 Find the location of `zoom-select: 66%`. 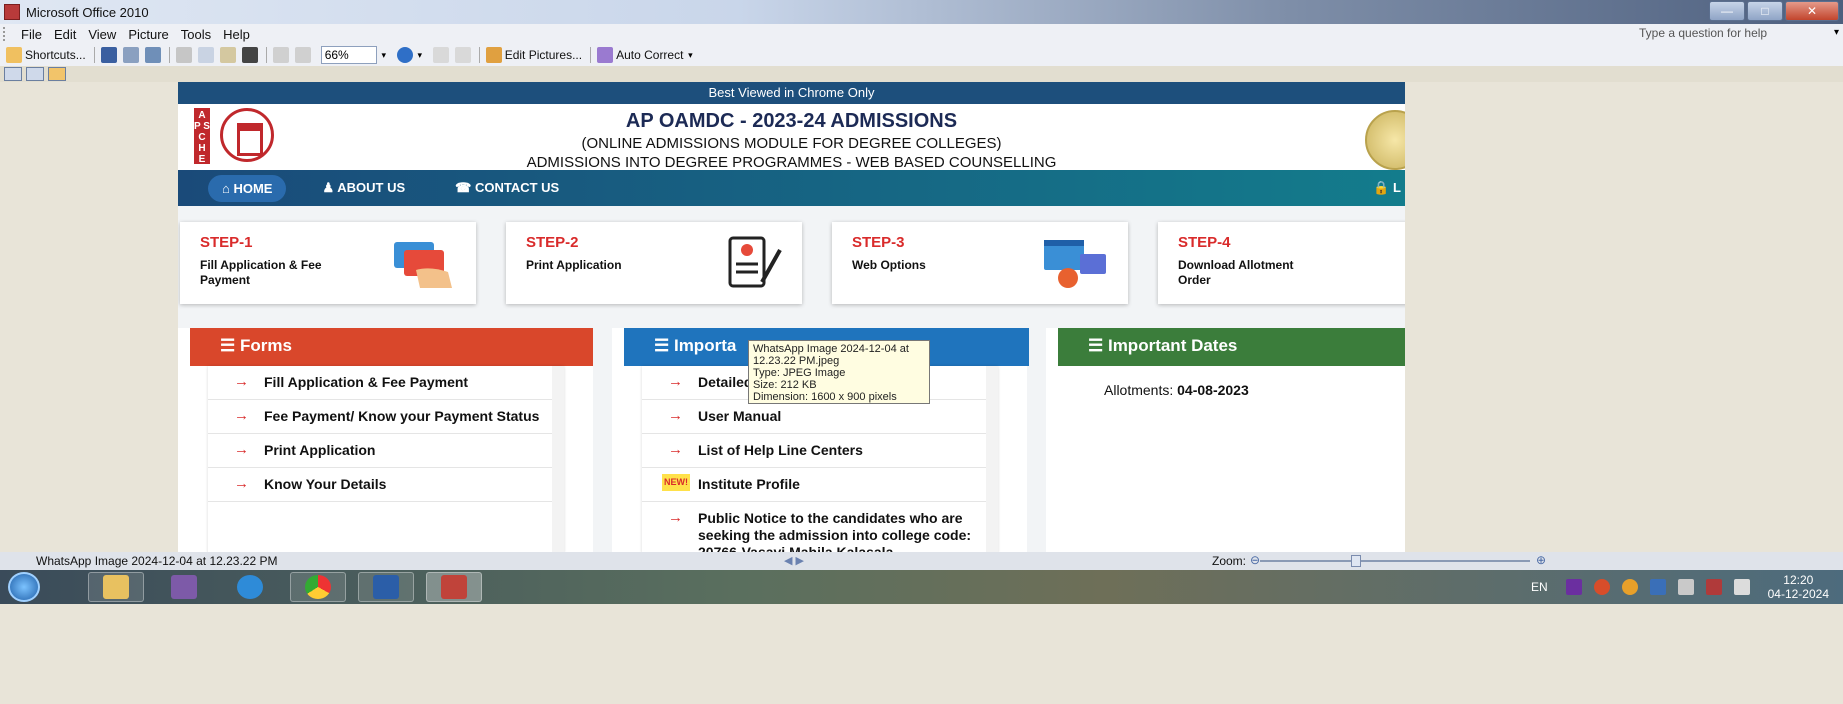

zoom-select: 66% is located at coordinates (348, 55).